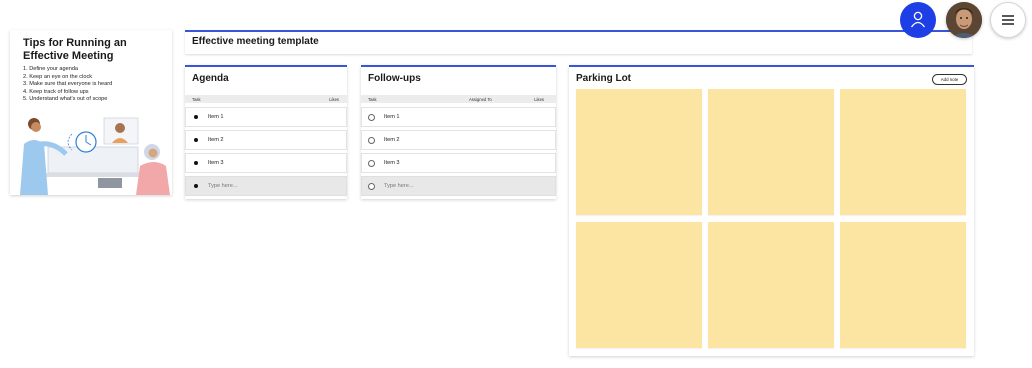 The image size is (1032, 368). I want to click on template-title-card: Effective meeting template, so click(578, 42).